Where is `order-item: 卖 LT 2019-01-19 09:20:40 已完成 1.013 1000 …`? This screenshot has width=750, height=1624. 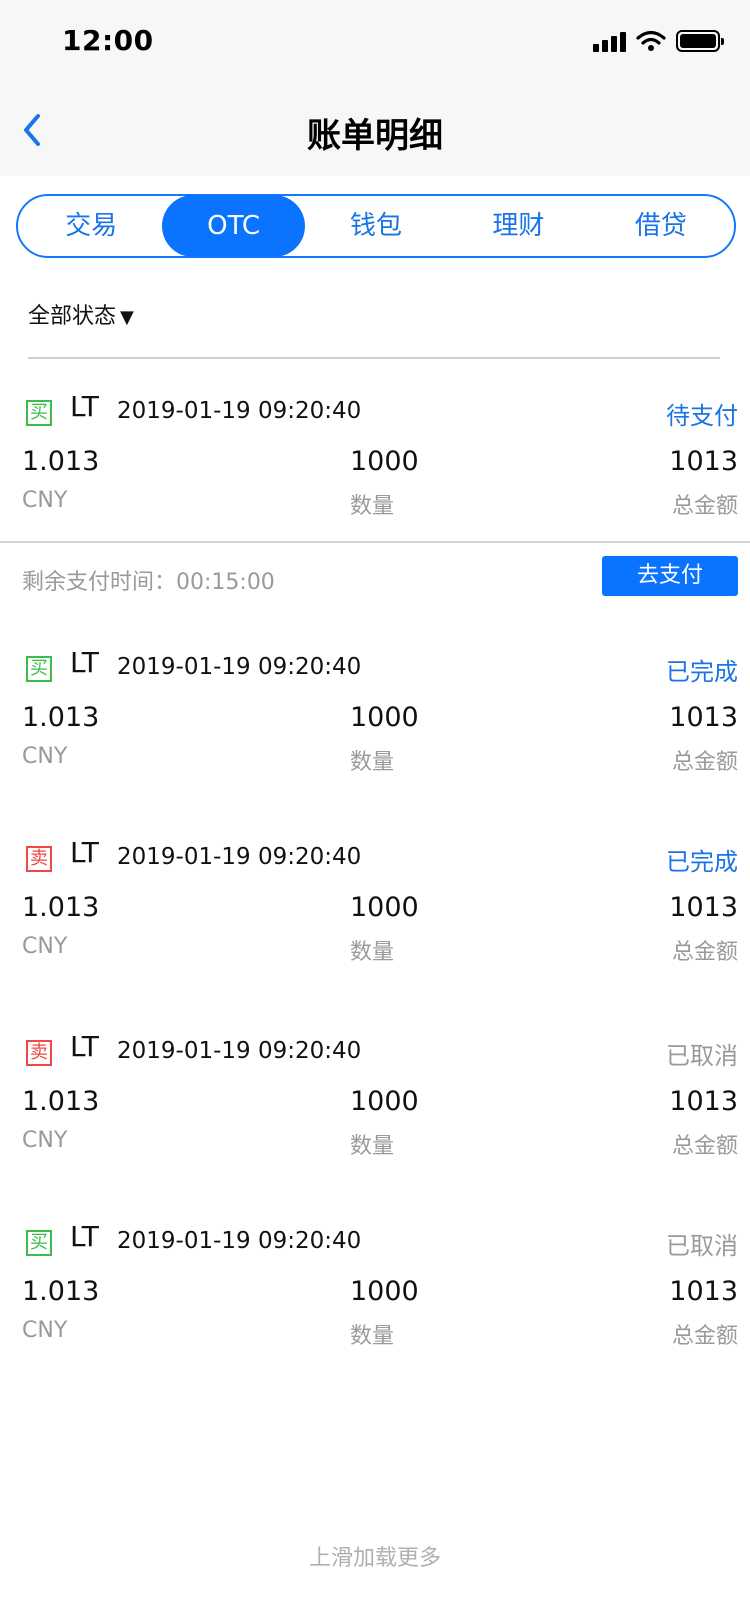 order-item: 卖 LT 2019-01-19 09:20:40 已完成 1.013 1000 … is located at coordinates (375, 911).